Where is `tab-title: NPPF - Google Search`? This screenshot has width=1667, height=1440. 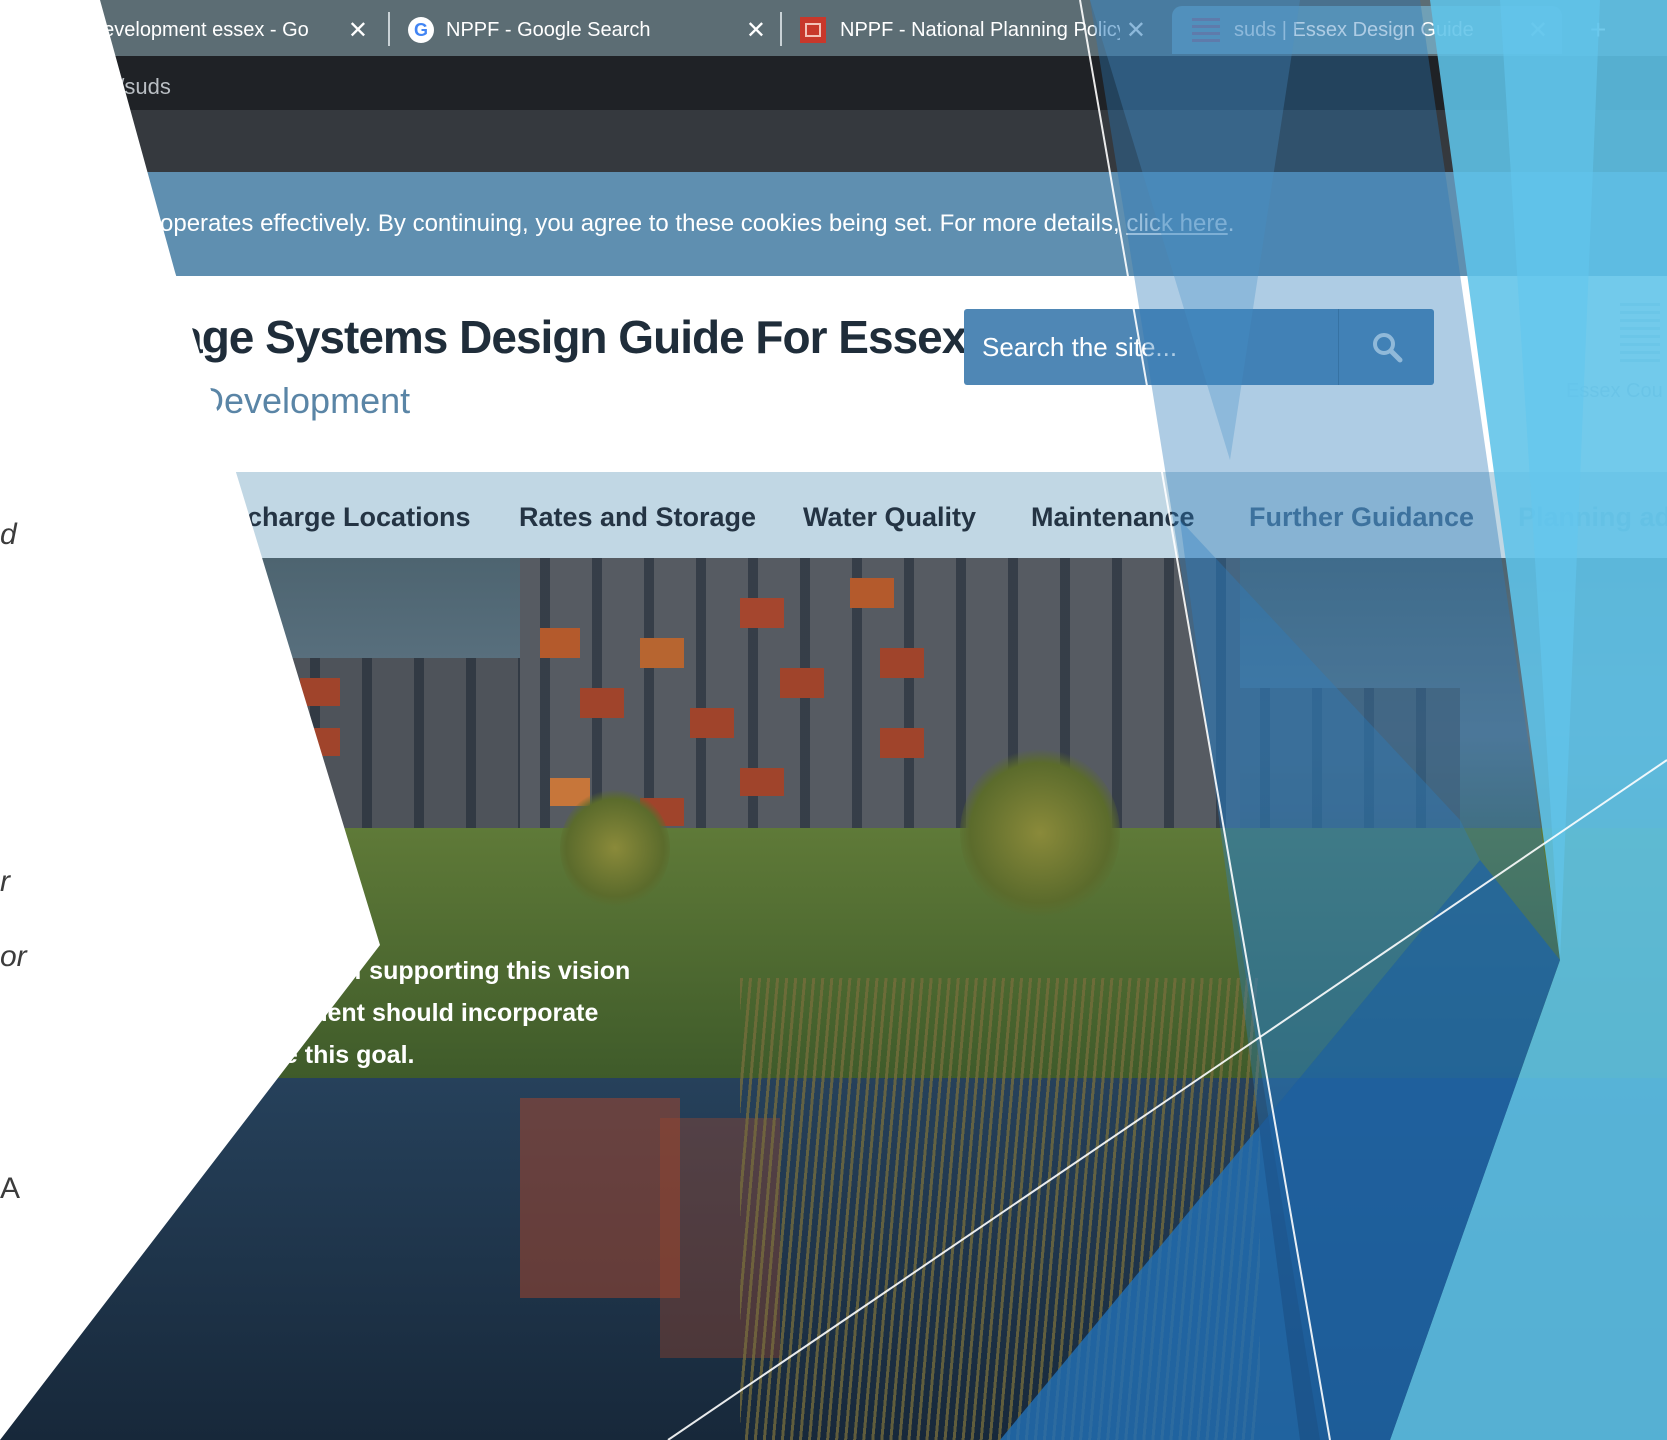
tab-title: NPPF - Google Search is located at coordinates (548, 29).